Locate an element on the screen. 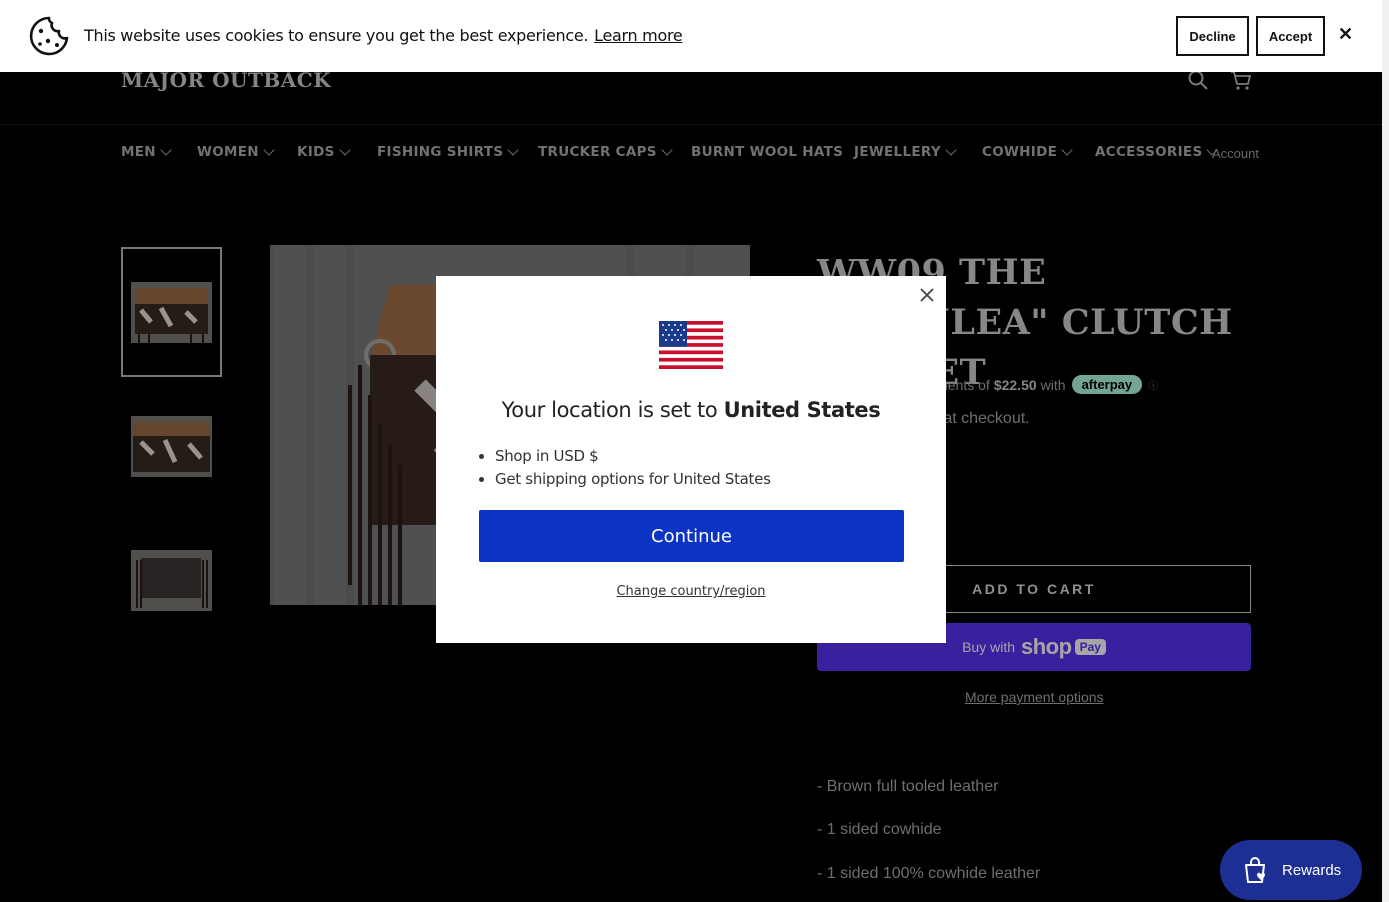 The image size is (1389, 902). afterpay-amount: $22.50 is located at coordinates (1015, 384).